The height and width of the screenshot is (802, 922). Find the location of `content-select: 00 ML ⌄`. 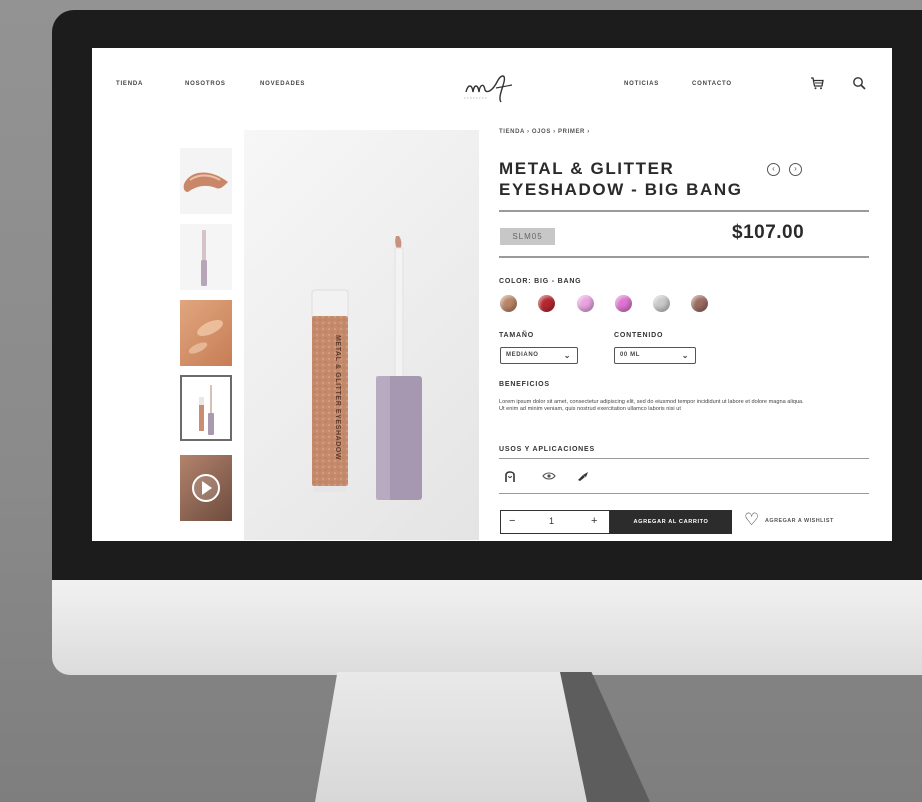

content-select: 00 ML ⌄ is located at coordinates (655, 355).